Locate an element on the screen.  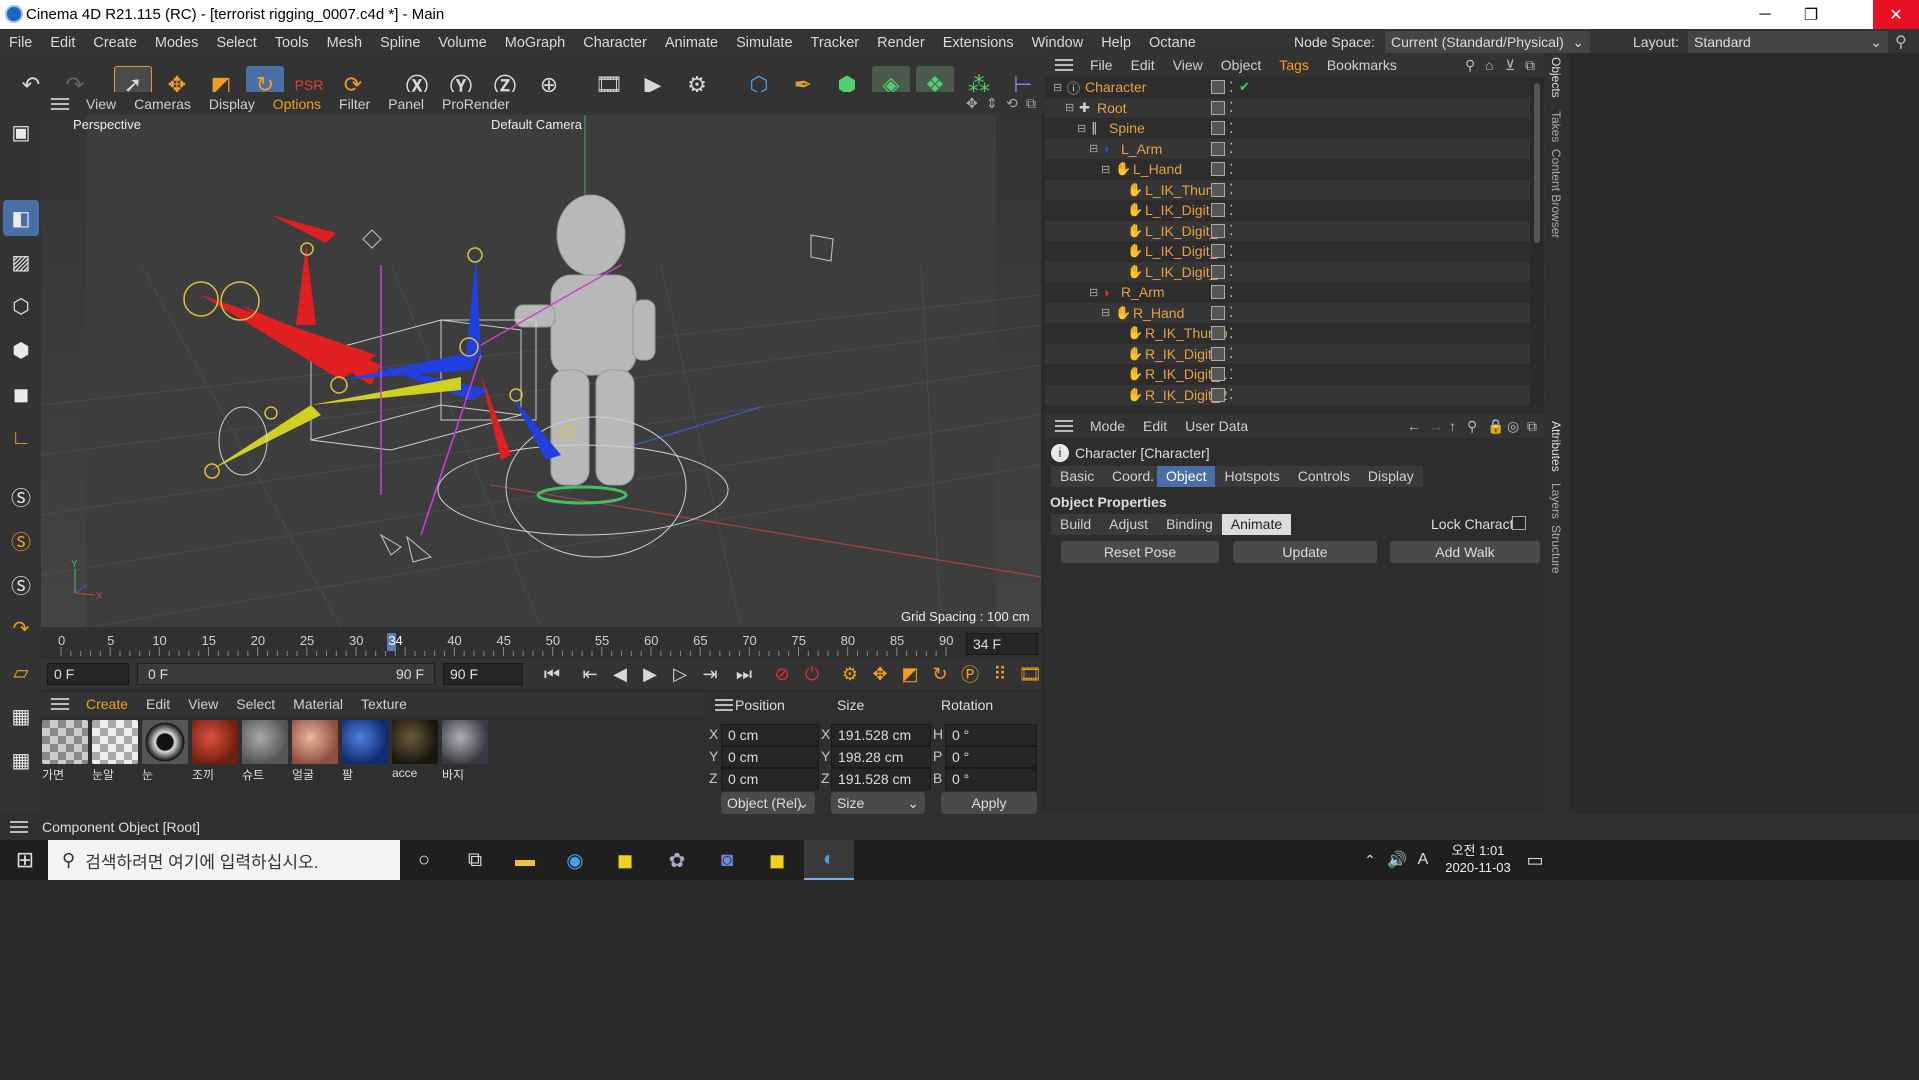
up-arrow-icon: ↑ is located at coordinates (1452, 426).